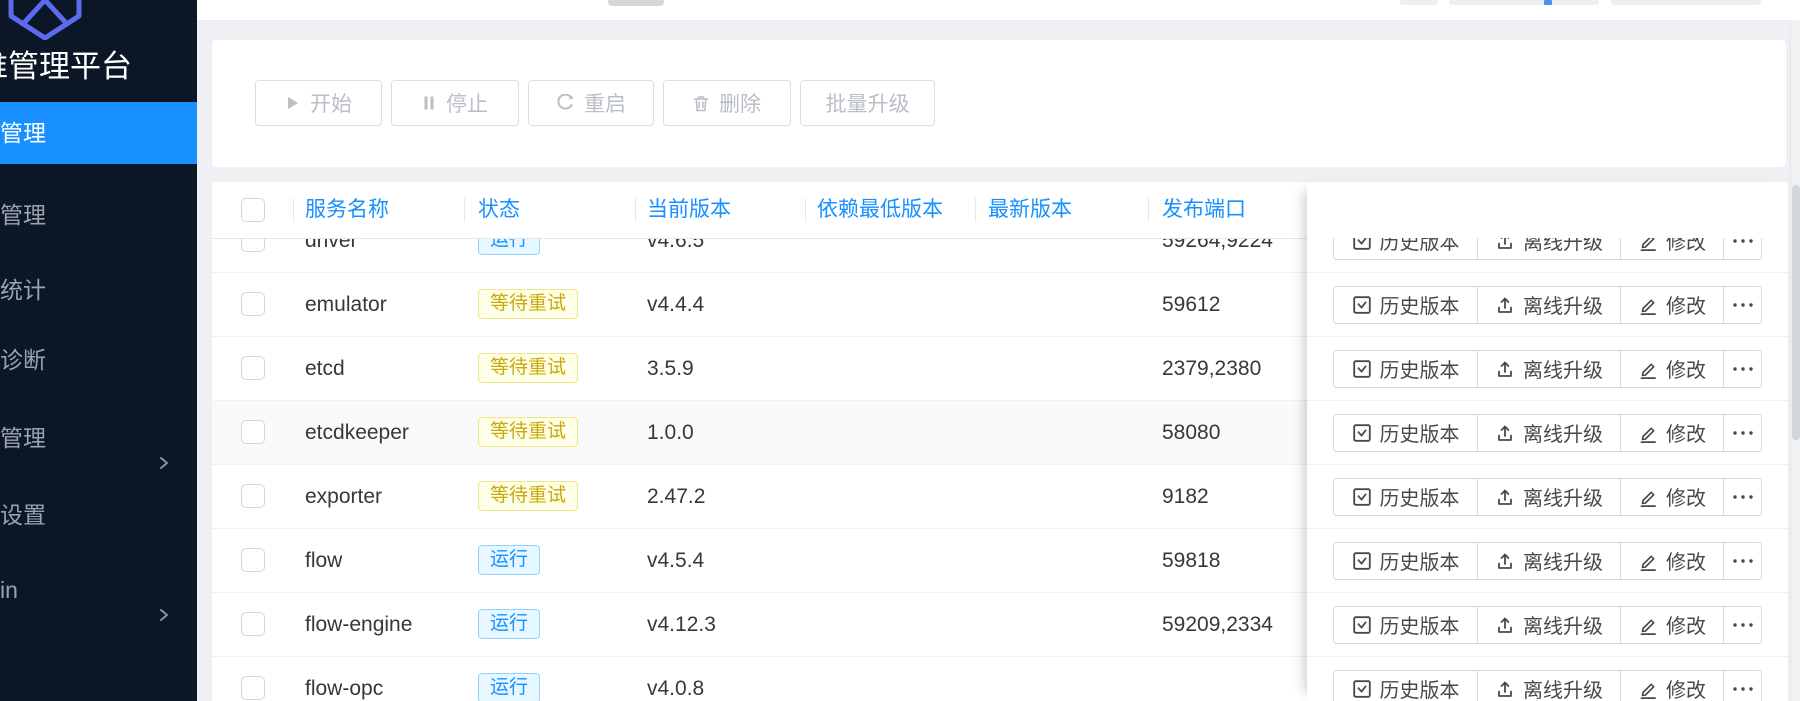 The height and width of the screenshot is (701, 1800). I want to click on restart-button: 重启, so click(591, 103).